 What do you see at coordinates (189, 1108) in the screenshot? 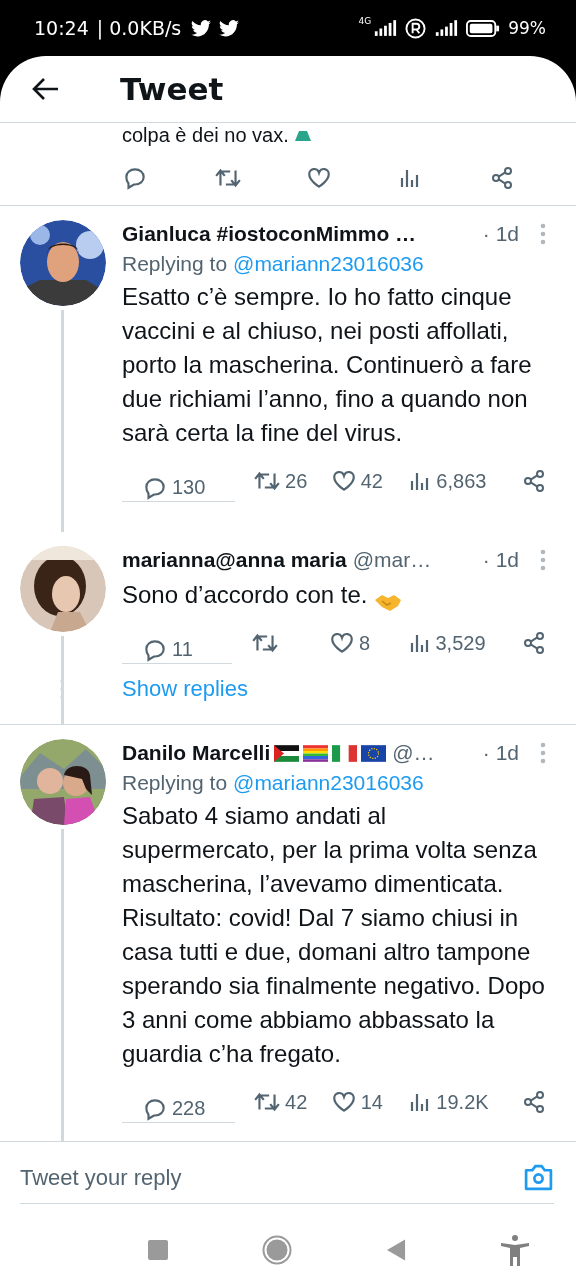
I see `action-count: 228` at bounding box center [189, 1108].